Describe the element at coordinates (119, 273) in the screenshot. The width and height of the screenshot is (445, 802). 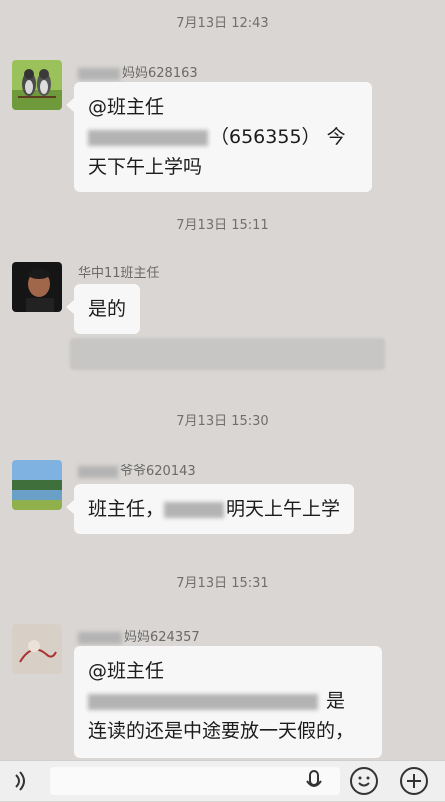
I see `sender-name: 华中11班主任` at that location.